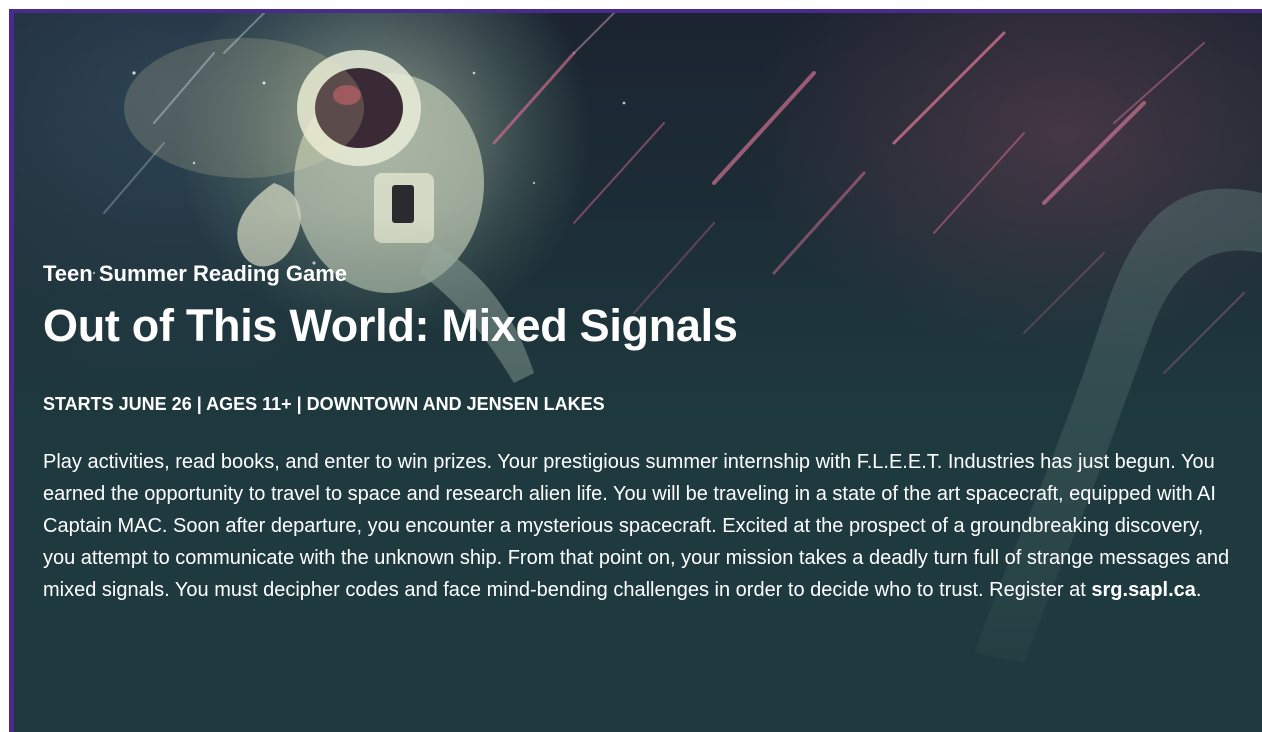  I want to click on program-label: Teen Summer Reading Game, so click(195, 273).